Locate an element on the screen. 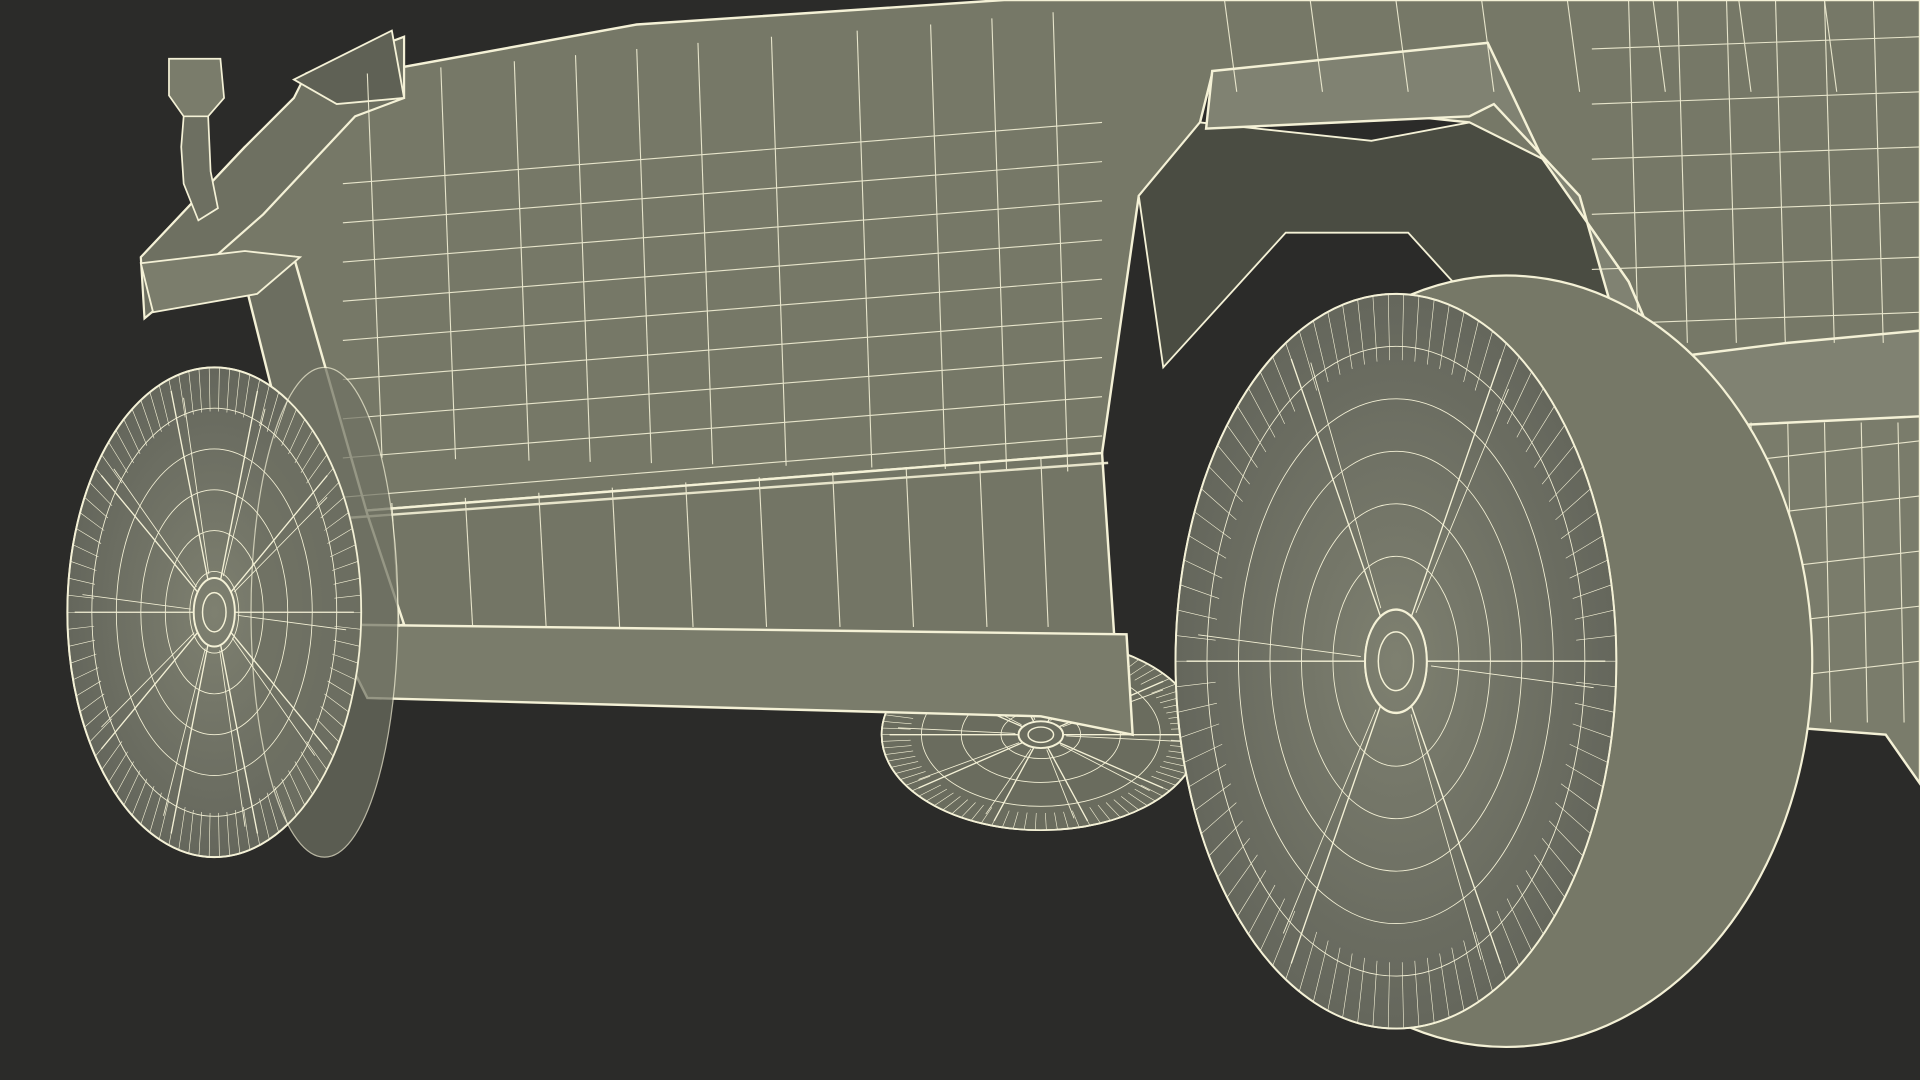  front-wheel is located at coordinates (232, 612).